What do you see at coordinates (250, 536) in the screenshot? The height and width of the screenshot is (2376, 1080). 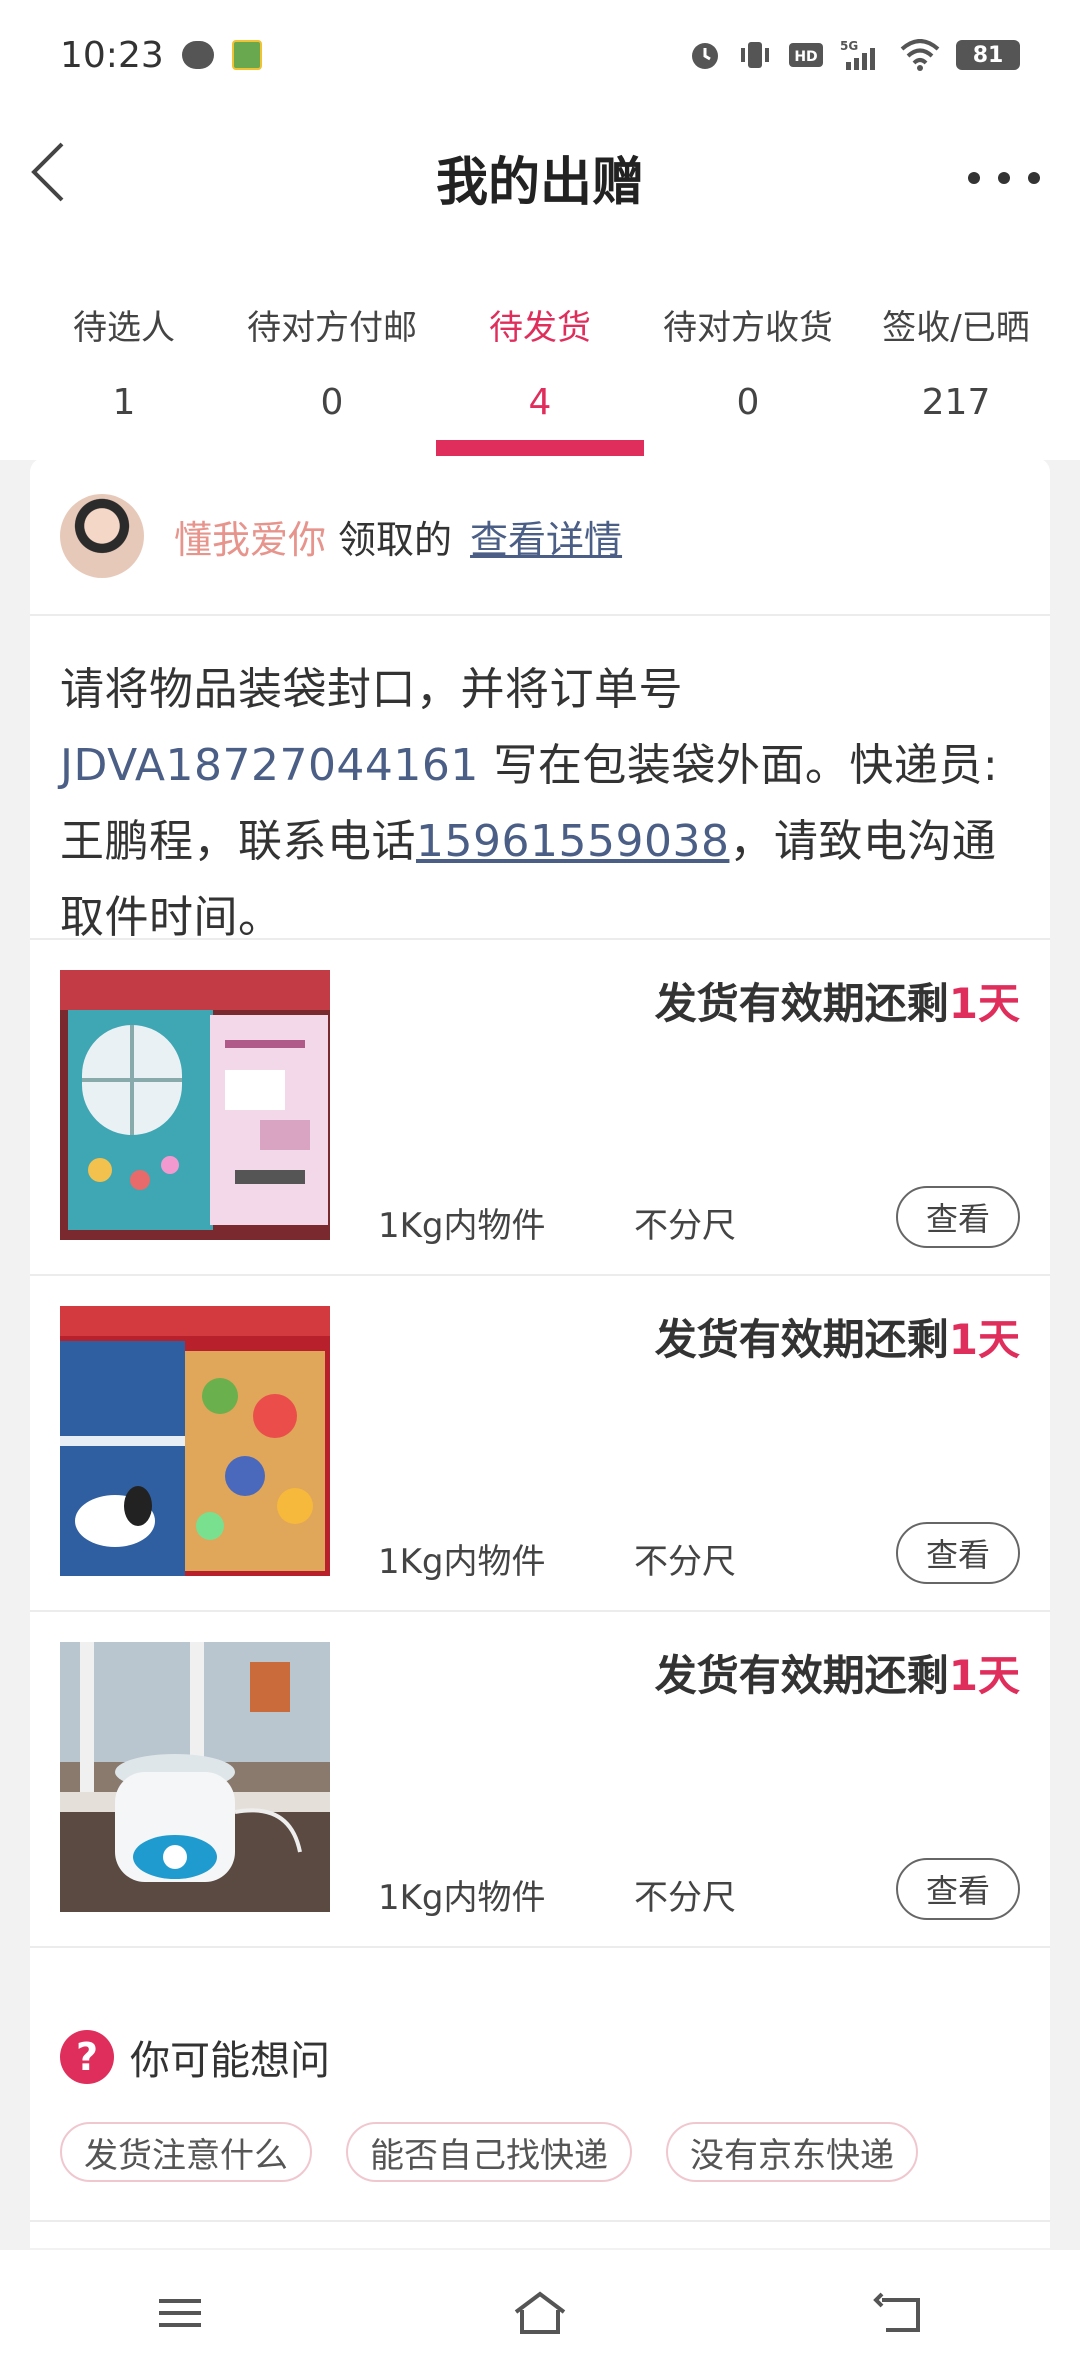 I see `requester-username: 懂我爱你` at bounding box center [250, 536].